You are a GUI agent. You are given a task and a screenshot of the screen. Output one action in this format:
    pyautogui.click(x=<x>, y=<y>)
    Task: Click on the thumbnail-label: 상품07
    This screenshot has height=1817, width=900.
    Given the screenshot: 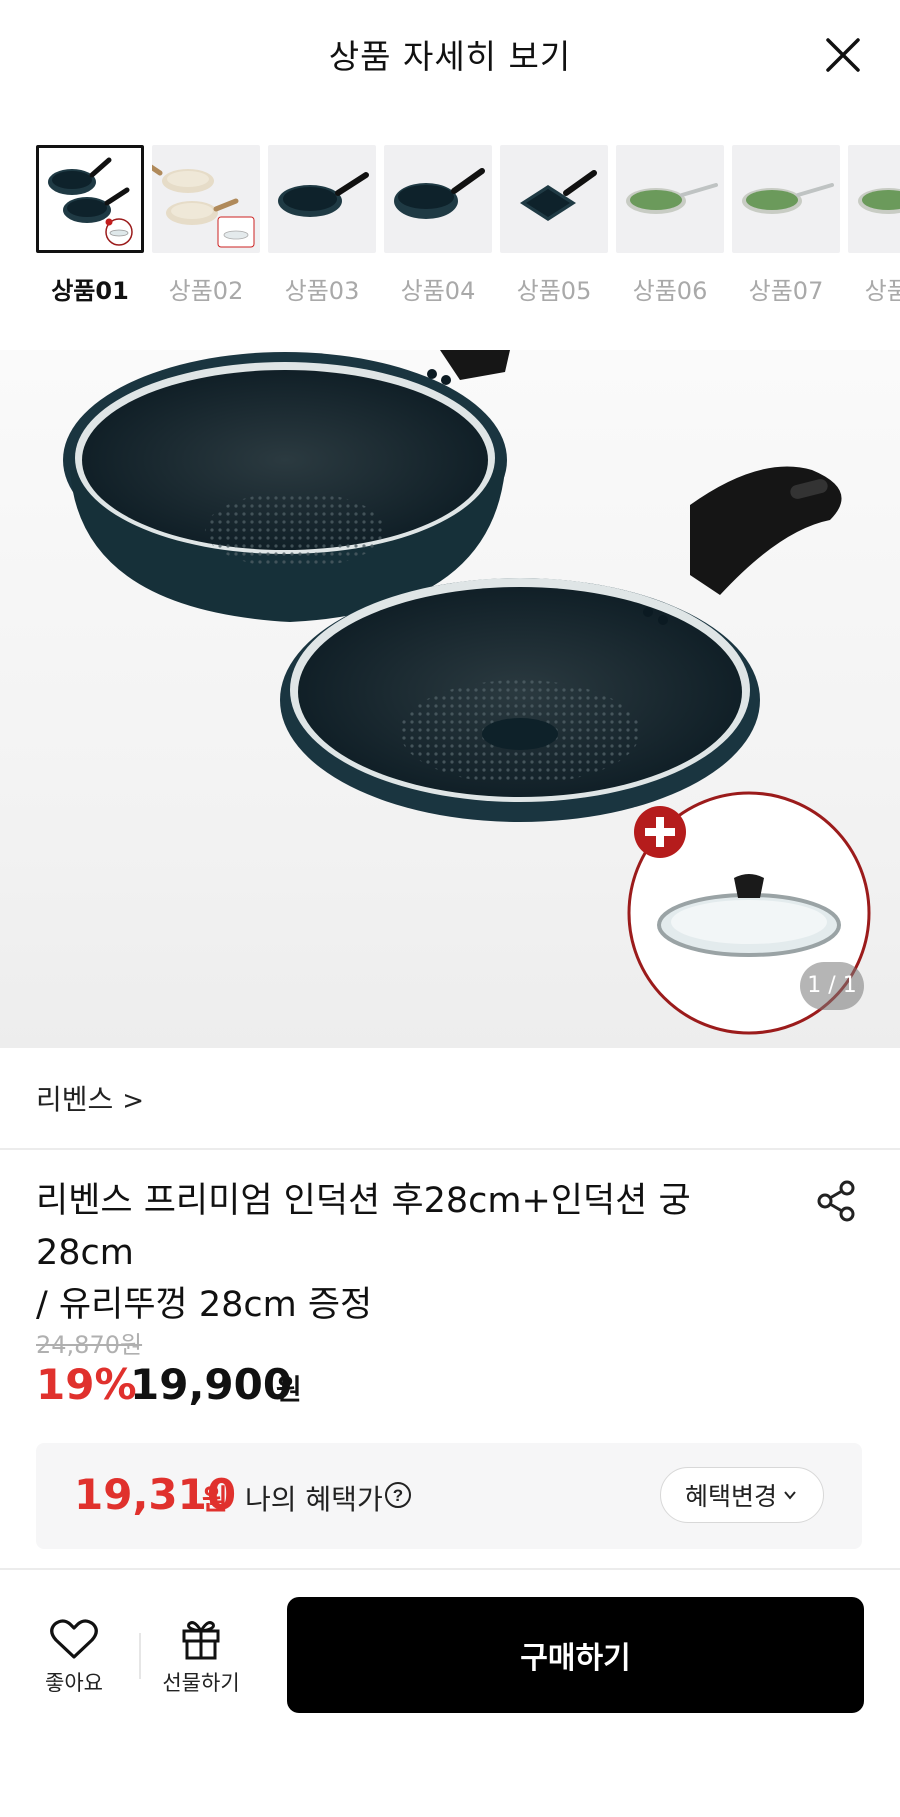 What is the action you would take?
    pyautogui.click(x=786, y=288)
    